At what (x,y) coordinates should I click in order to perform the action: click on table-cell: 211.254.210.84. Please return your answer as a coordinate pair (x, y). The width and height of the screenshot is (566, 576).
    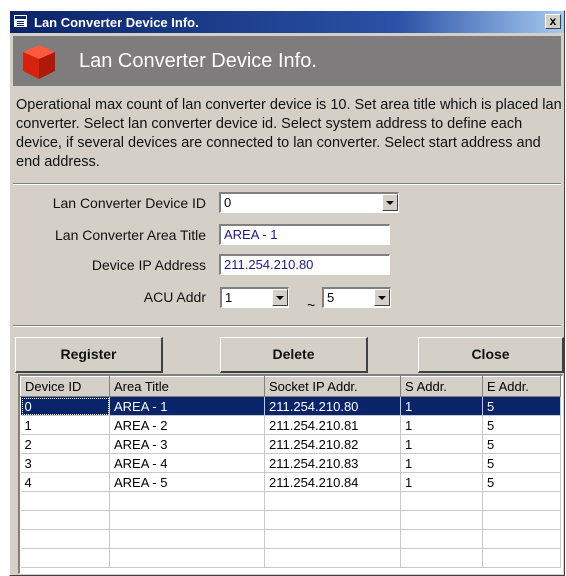
    Looking at the image, I should click on (332, 482).